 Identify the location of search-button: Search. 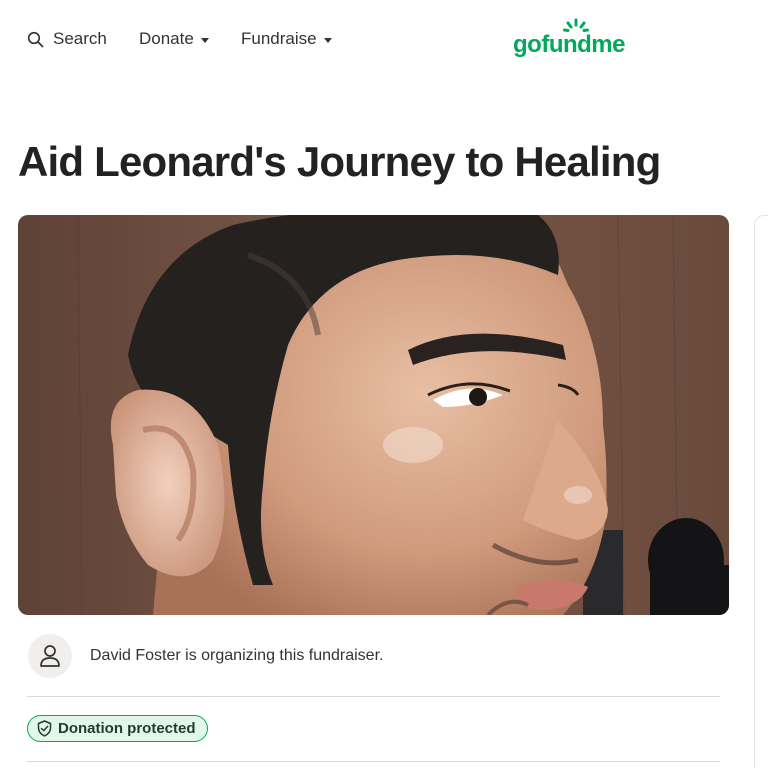
(67, 39).